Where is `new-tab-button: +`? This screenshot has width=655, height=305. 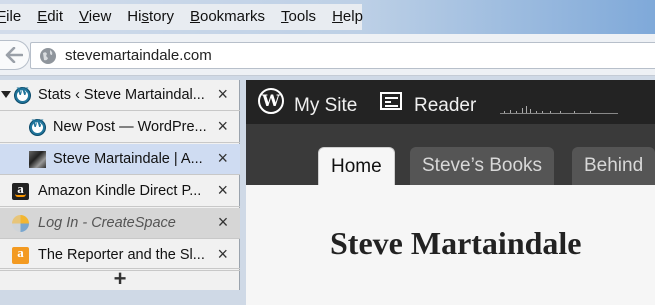
new-tab-button: + is located at coordinates (120, 279).